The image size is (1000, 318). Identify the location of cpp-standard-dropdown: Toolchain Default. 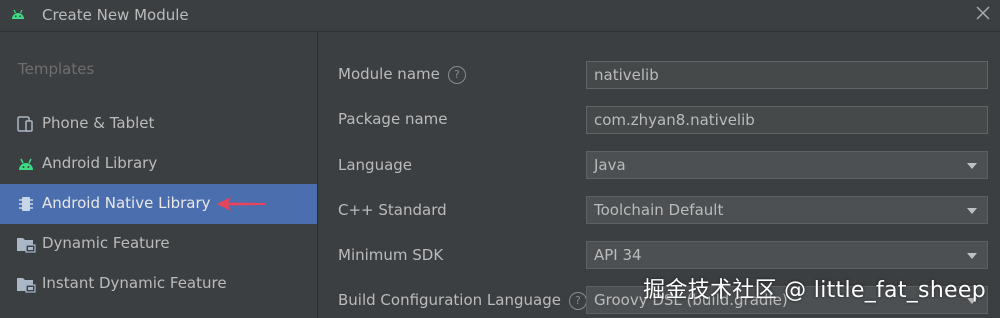
(787, 210).